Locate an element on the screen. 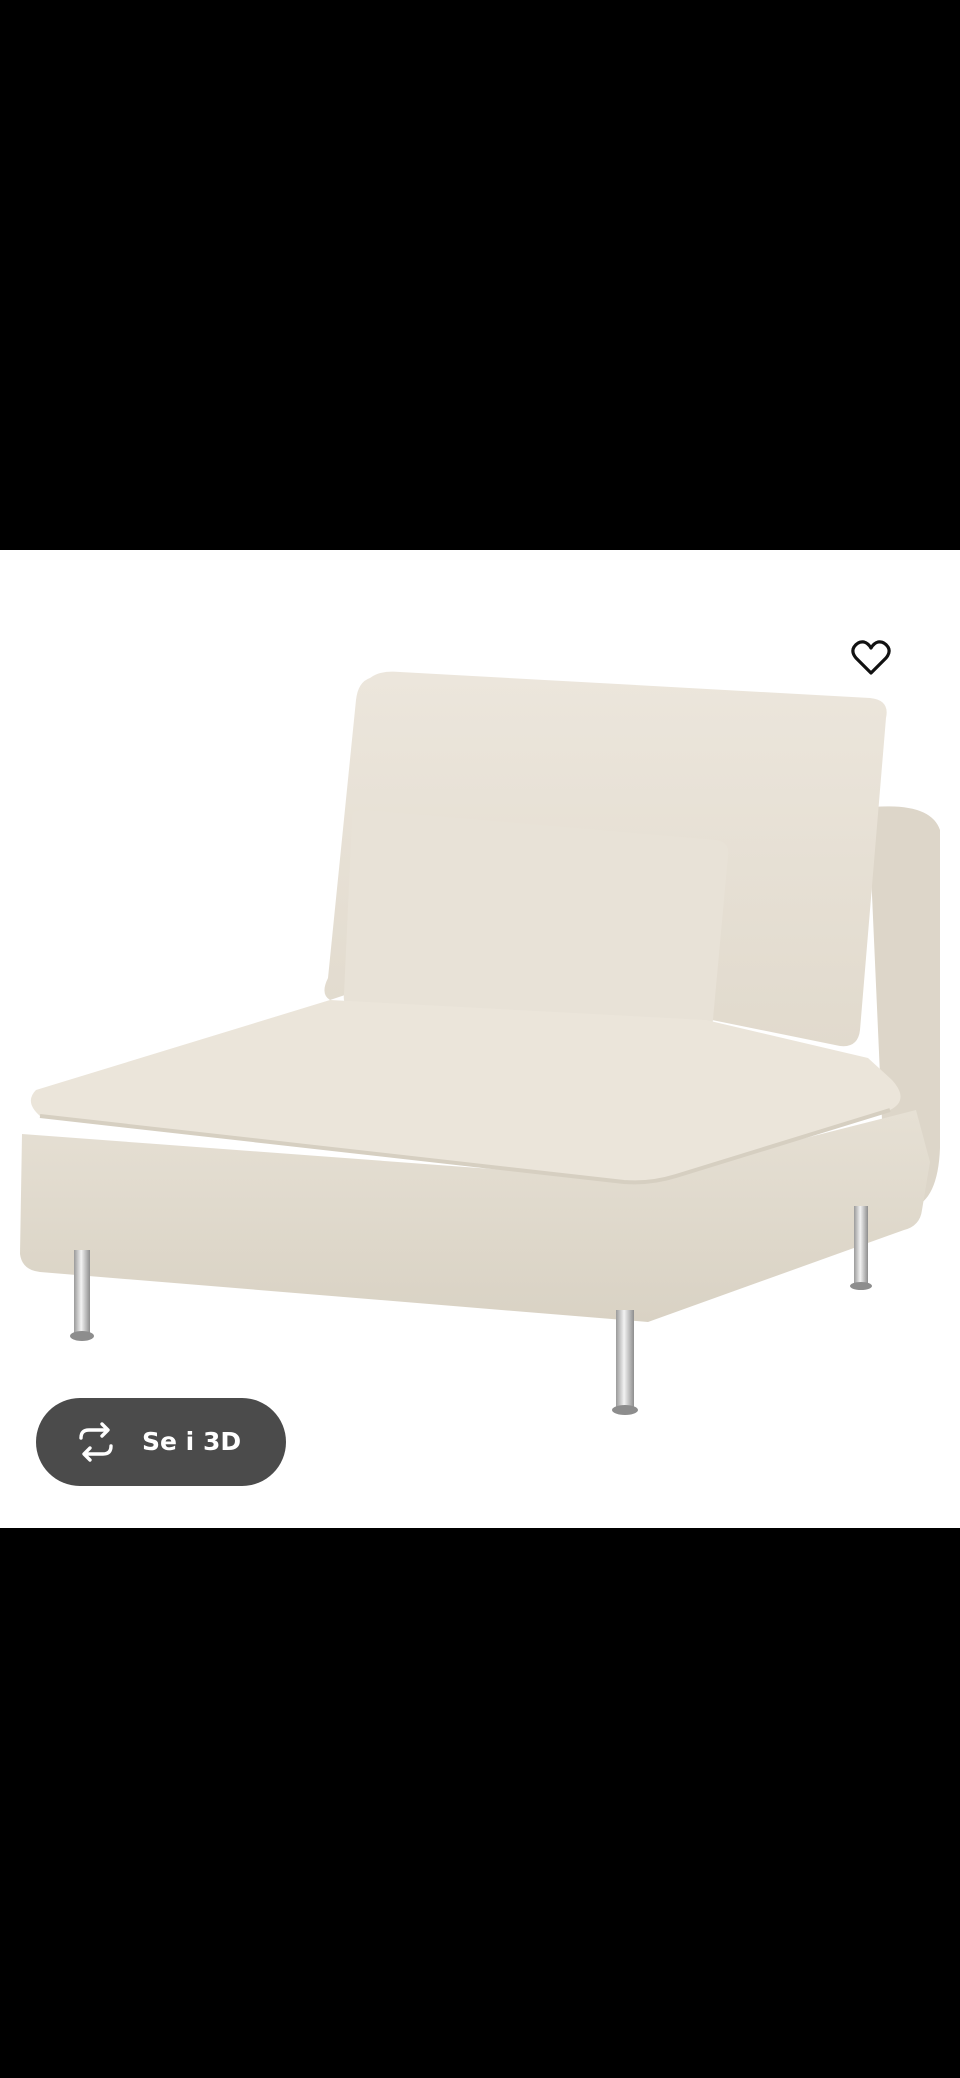 This screenshot has width=960, height=2078. view-3d-button: Se i 3D is located at coordinates (161, 1442).